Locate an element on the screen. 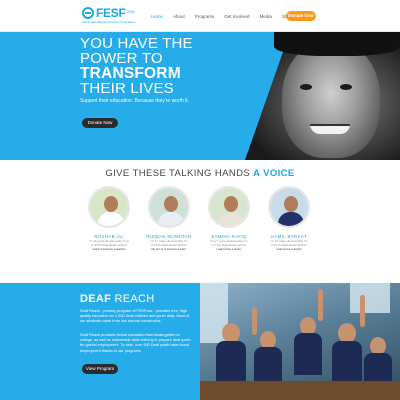 The width and height of the screenshot is (400, 400). logo-tagline: Family Educational Services Foundation is located at coordinates (109, 22).